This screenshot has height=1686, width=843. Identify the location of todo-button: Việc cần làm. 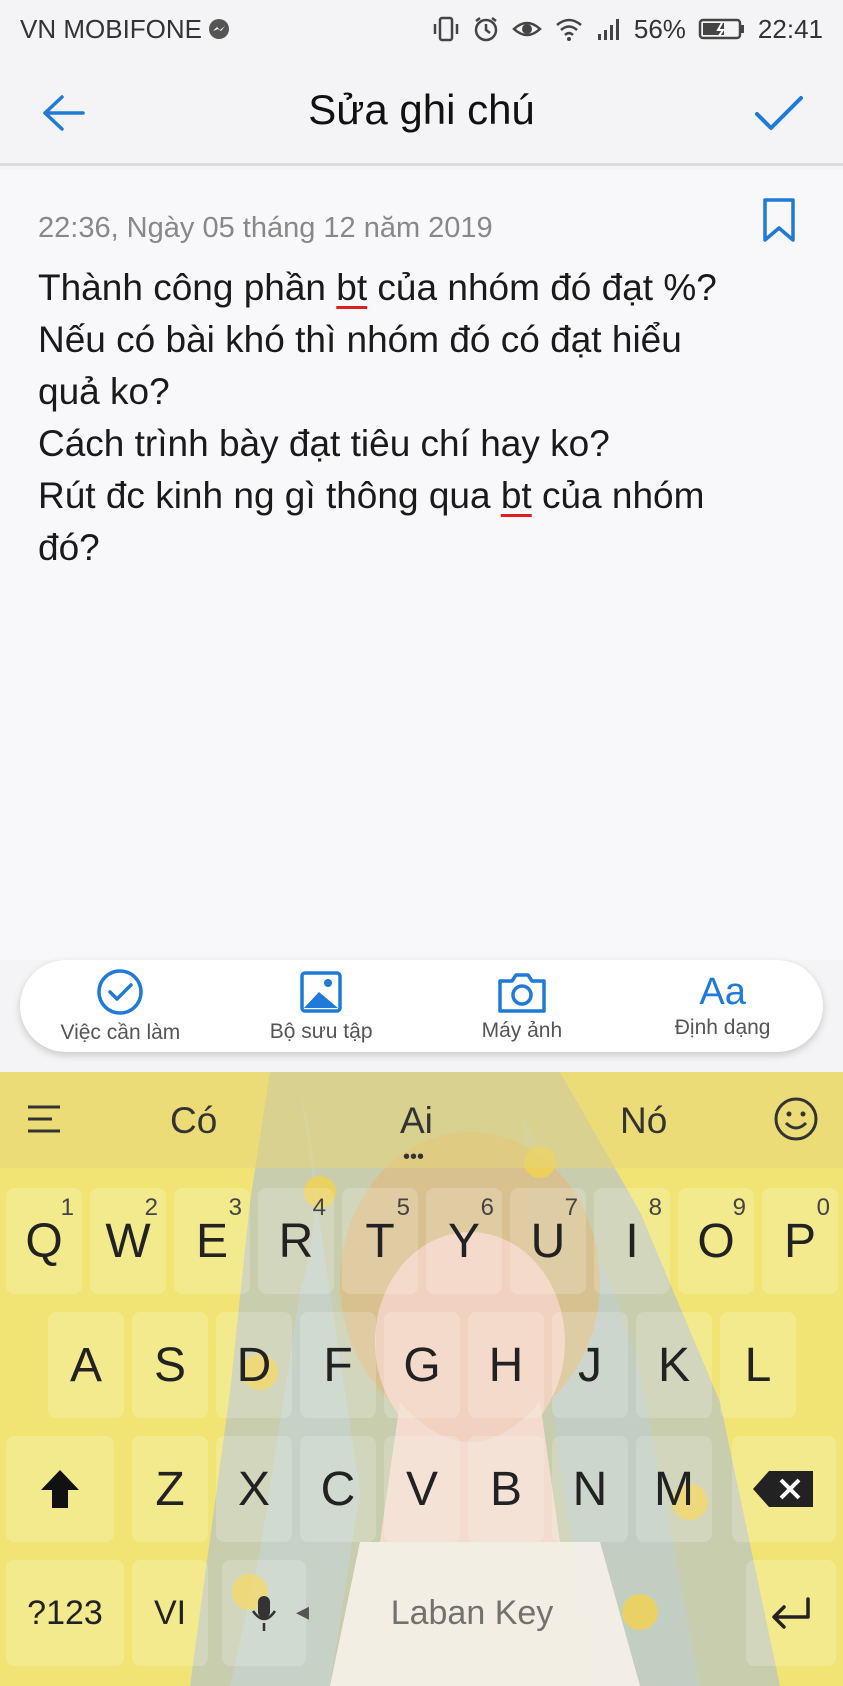
(120, 1006).